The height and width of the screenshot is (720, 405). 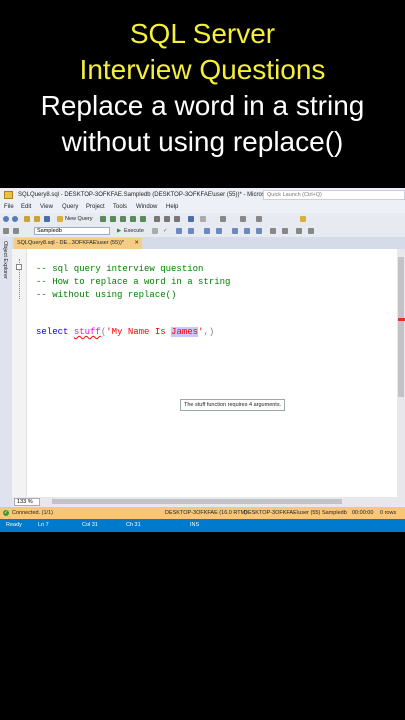 What do you see at coordinates (233, 405) in the screenshot?
I see `error-tooltip: The stuff function requires 4 arguments.` at bounding box center [233, 405].